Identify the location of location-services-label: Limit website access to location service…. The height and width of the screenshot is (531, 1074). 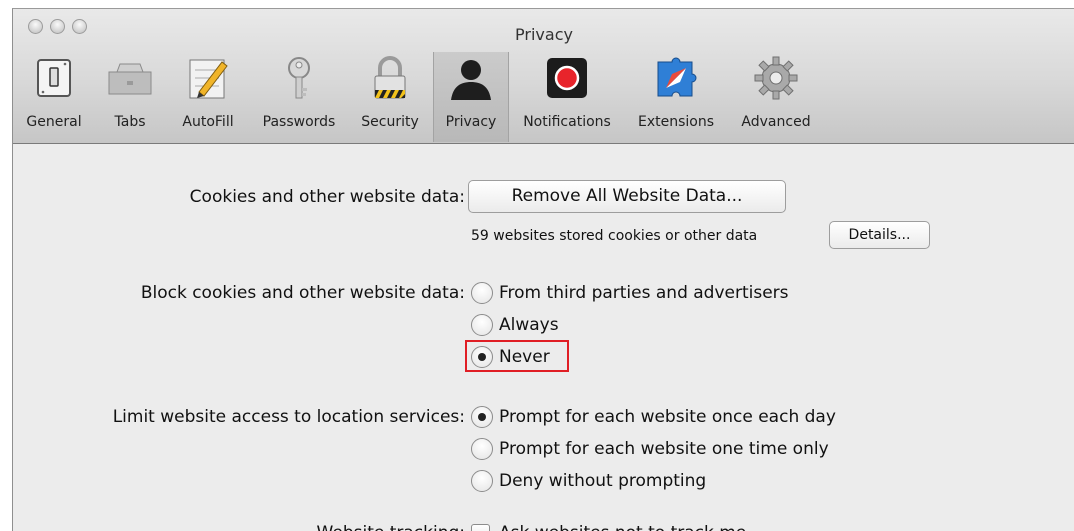
(288, 417).